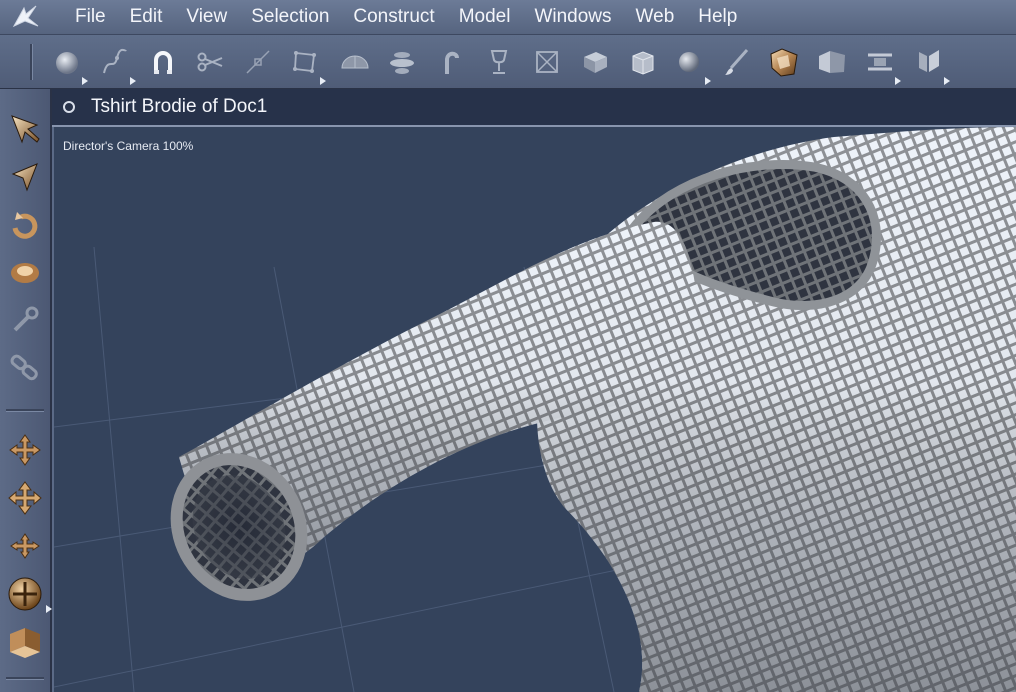  I want to click on point-tool-icon, so click(258, 62).